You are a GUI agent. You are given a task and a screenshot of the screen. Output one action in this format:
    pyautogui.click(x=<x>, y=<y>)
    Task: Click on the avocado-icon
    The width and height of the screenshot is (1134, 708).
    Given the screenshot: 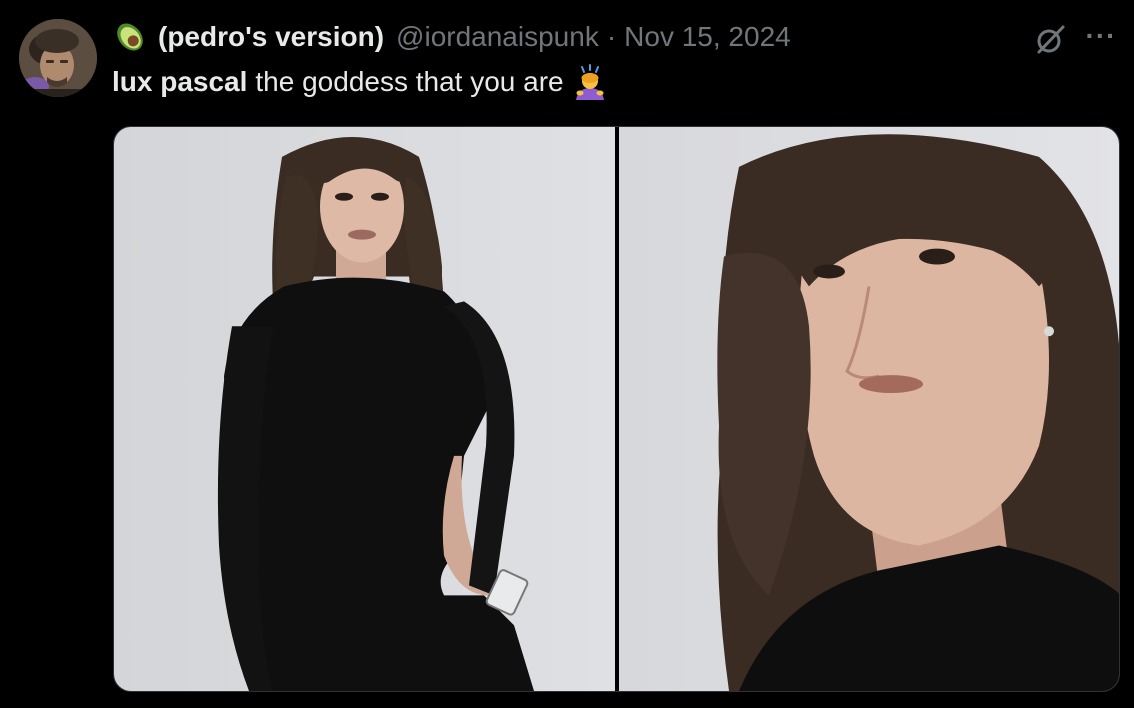 What is the action you would take?
    pyautogui.click(x=130, y=37)
    